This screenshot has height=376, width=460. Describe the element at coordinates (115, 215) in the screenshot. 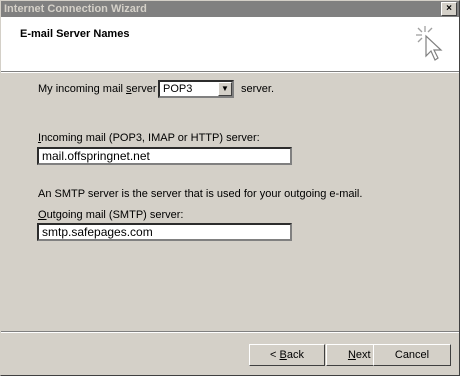

I see `outgoing-label-rest: utgoing mail (SMTP) server:` at that location.